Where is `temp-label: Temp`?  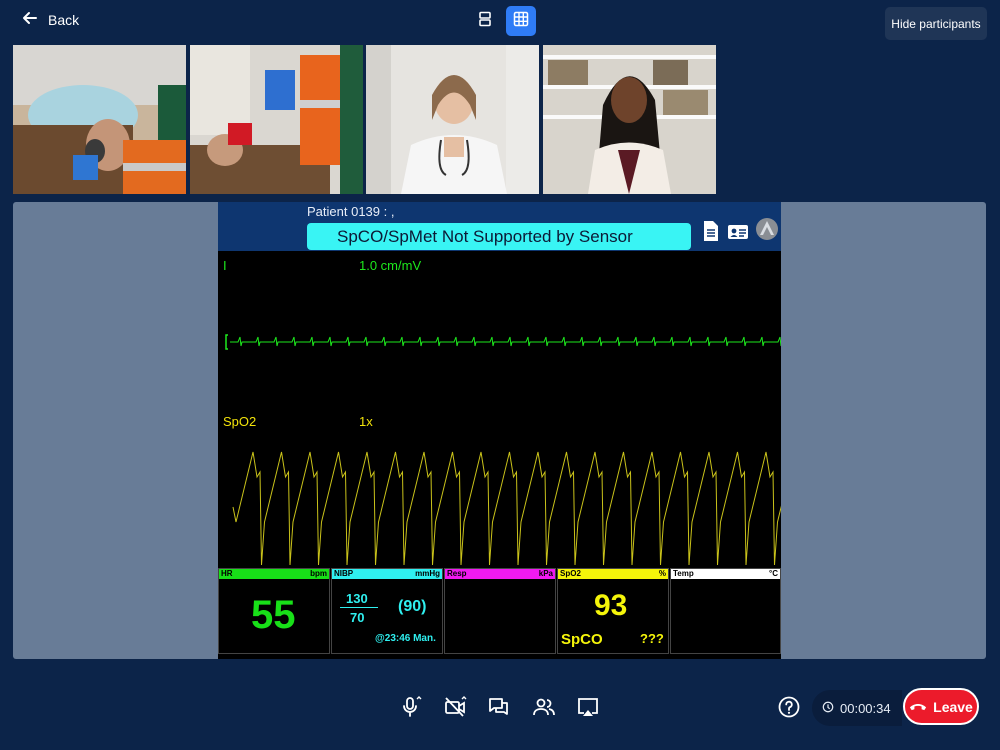 temp-label: Temp is located at coordinates (683, 573).